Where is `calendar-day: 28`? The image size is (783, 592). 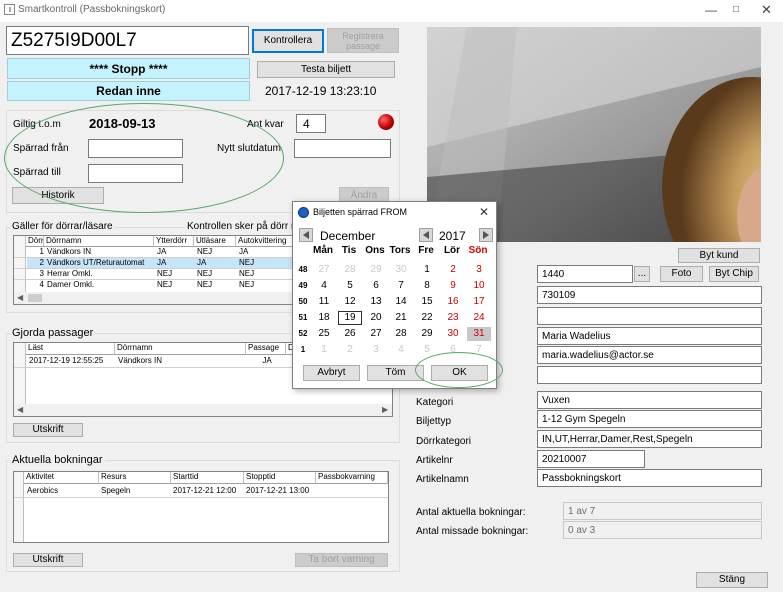 calendar-day: 28 is located at coordinates (401, 334).